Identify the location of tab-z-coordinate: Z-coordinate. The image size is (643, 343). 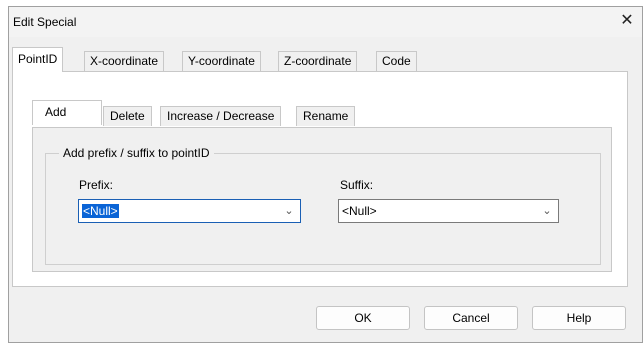
(318, 61).